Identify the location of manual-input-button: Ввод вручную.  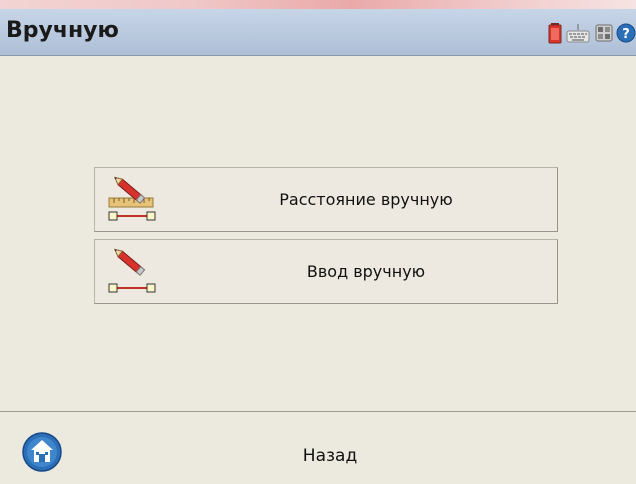
(326, 271).